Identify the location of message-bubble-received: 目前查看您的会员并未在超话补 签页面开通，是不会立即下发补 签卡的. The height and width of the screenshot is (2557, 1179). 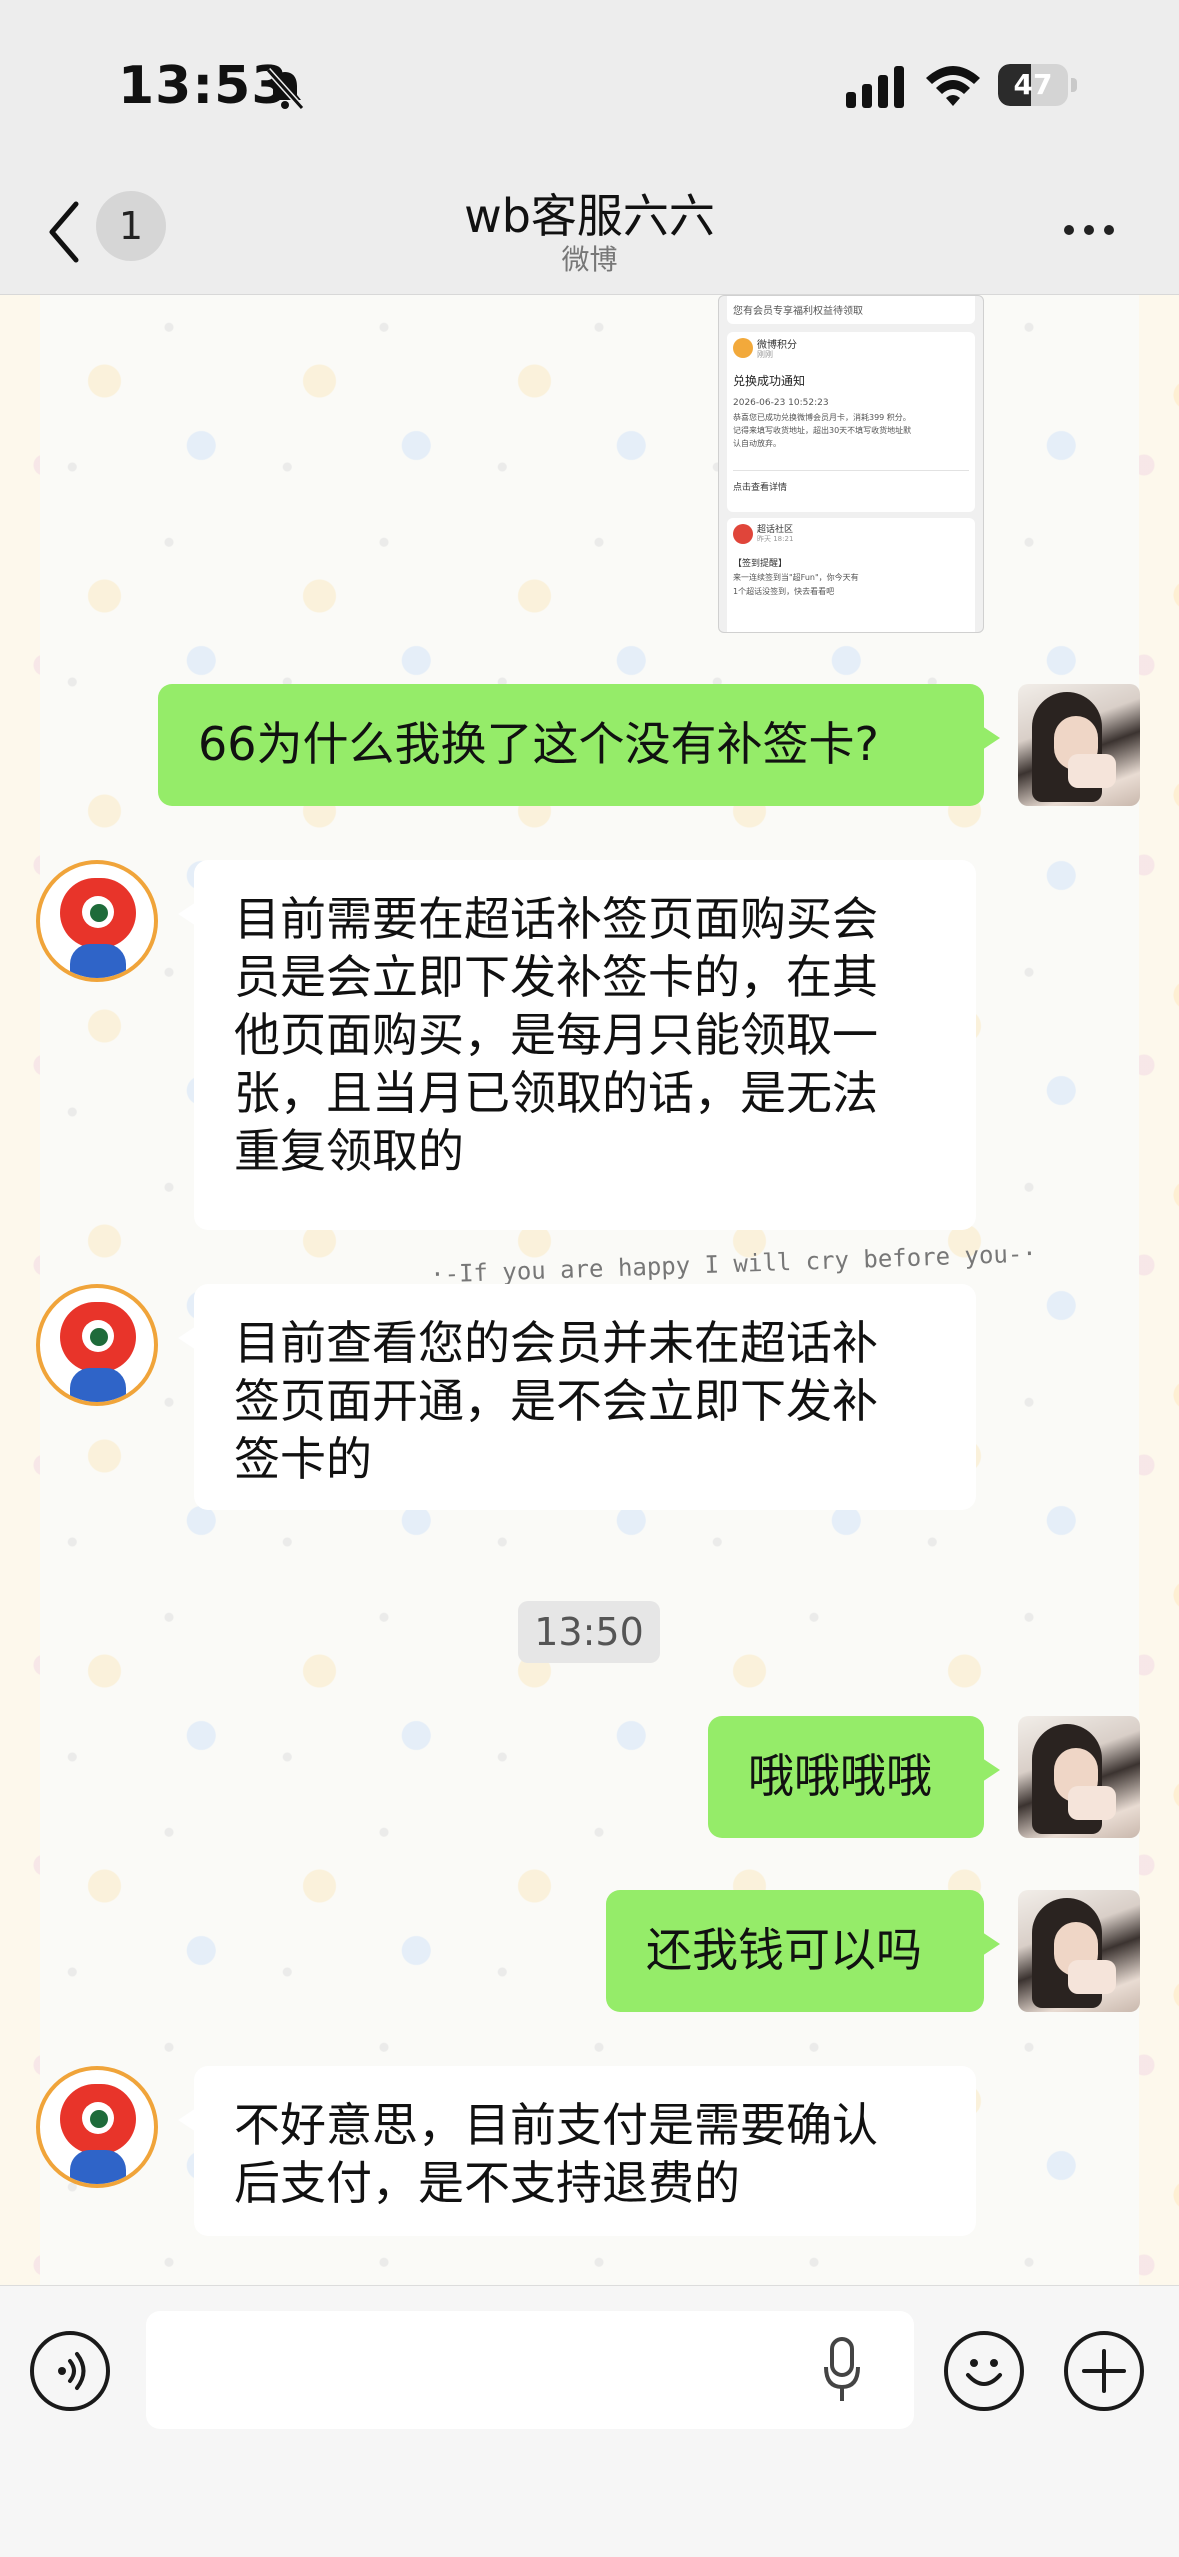
(577, 1397).